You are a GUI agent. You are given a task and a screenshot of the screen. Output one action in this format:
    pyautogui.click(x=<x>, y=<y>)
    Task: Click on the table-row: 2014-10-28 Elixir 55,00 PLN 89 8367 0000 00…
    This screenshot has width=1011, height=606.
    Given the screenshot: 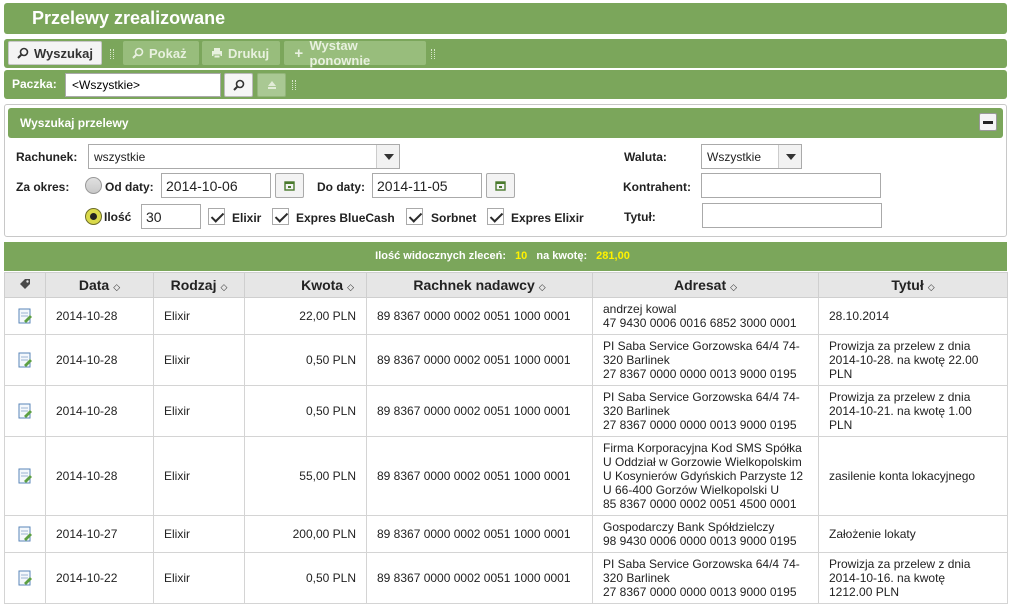 What is the action you would take?
    pyautogui.click(x=506, y=476)
    